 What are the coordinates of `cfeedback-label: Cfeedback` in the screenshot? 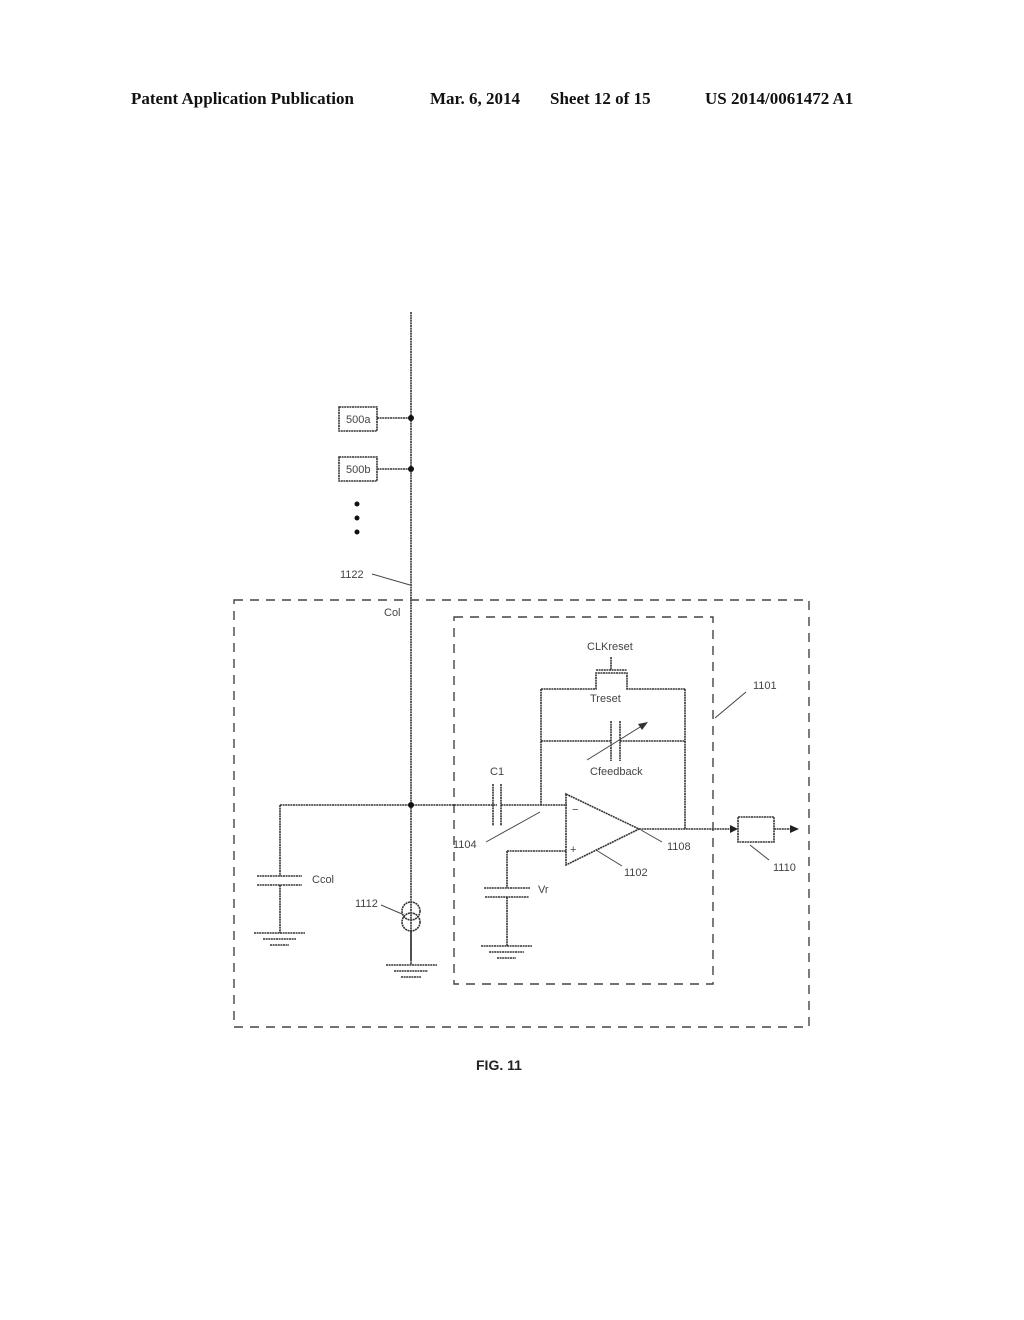 It's located at (616, 772).